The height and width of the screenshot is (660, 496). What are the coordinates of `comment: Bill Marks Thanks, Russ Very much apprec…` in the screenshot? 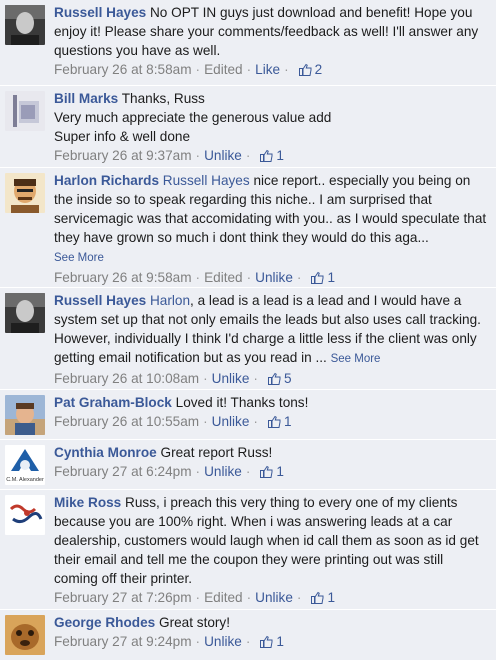 It's located at (248, 127).